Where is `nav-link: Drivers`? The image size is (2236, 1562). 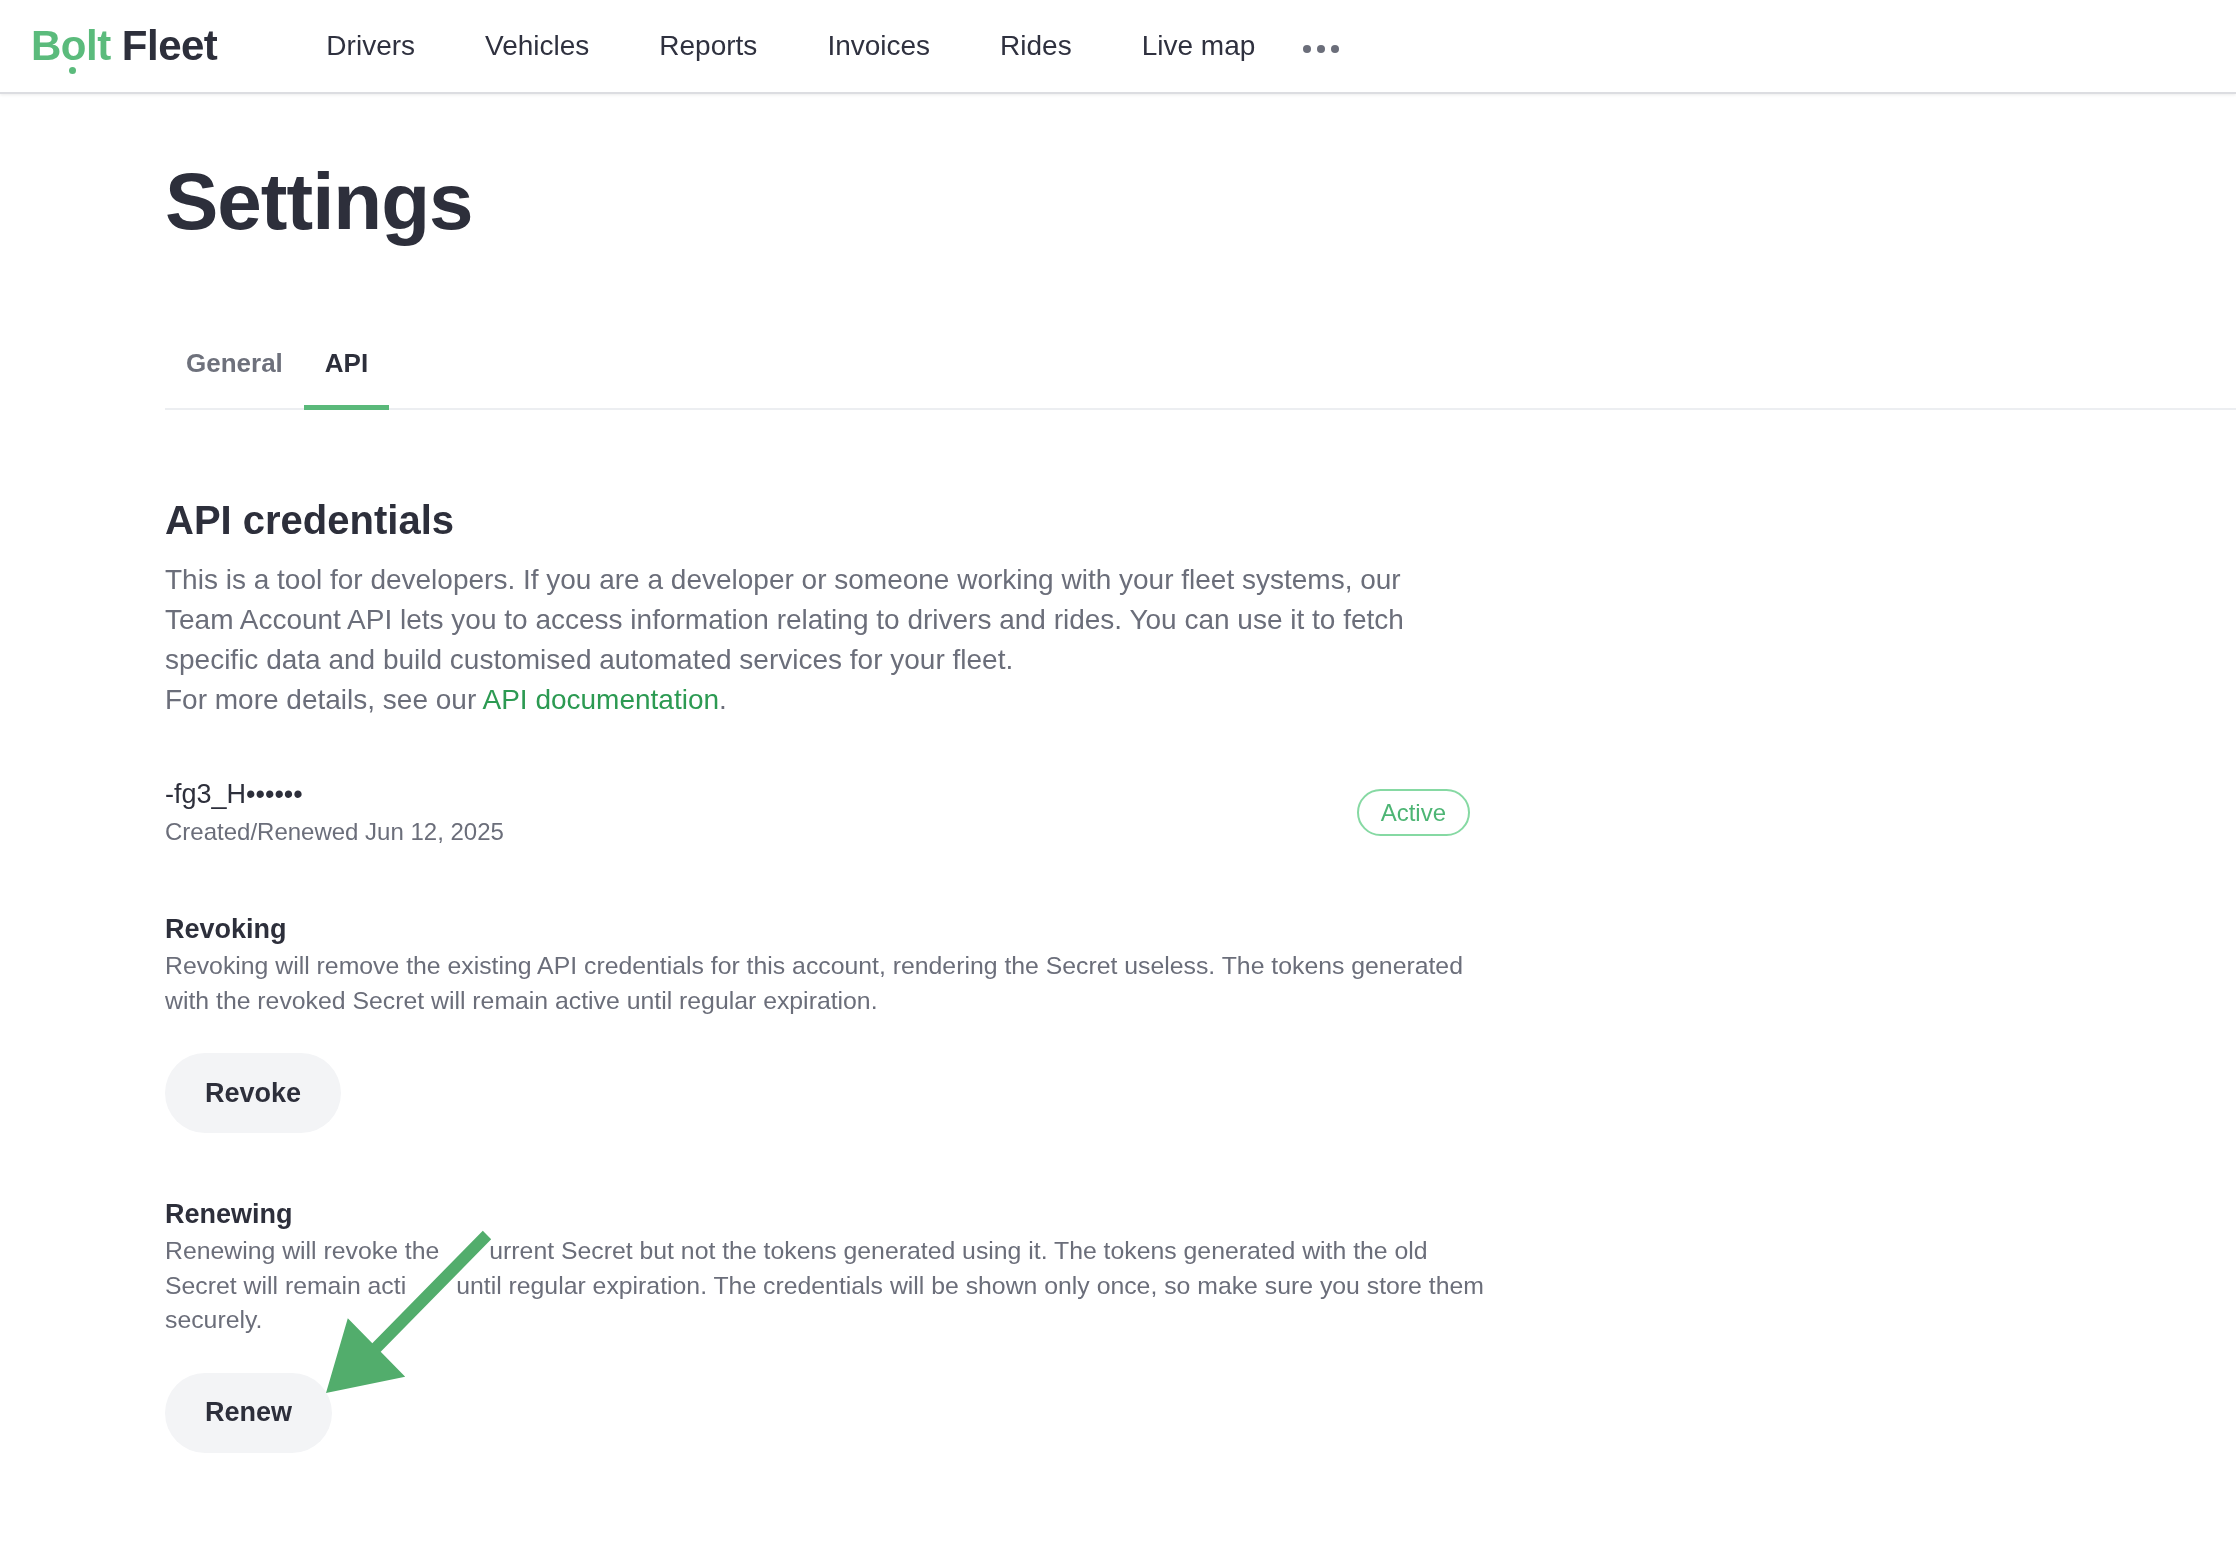
nav-link: Drivers is located at coordinates (371, 46).